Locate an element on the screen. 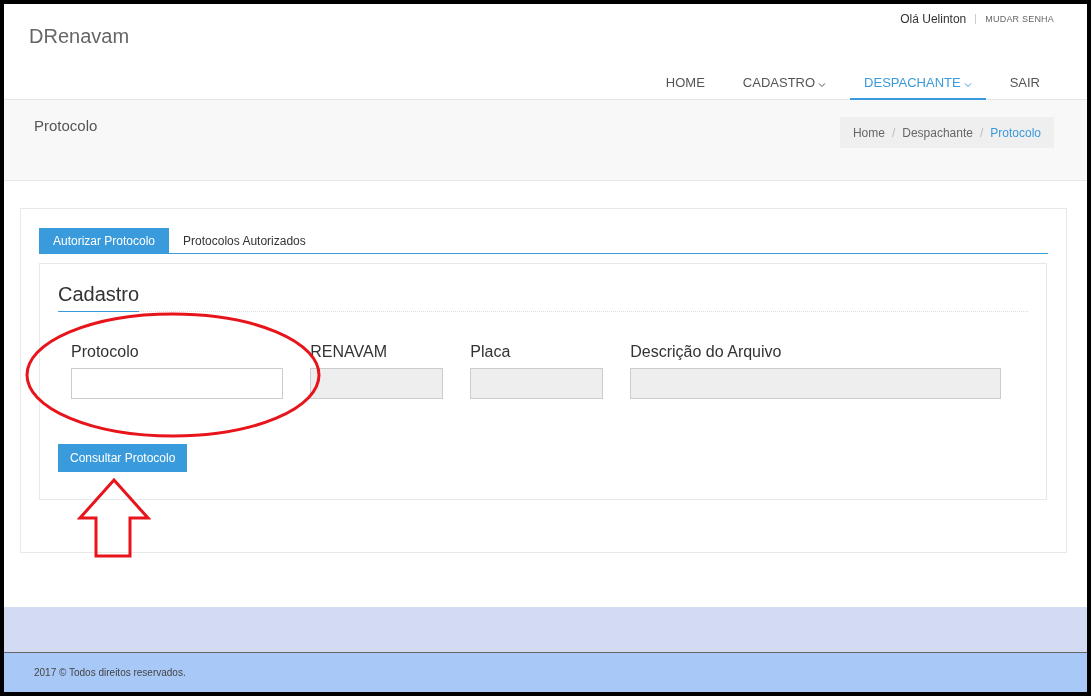 This screenshot has width=1091, height=696. field-label: Placa is located at coordinates (491, 352).